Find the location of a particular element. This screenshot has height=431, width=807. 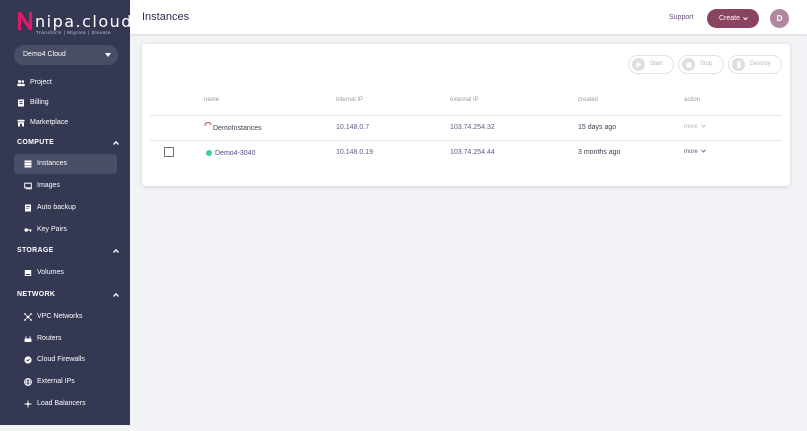

start-button-label: Start is located at coordinates (656, 64).